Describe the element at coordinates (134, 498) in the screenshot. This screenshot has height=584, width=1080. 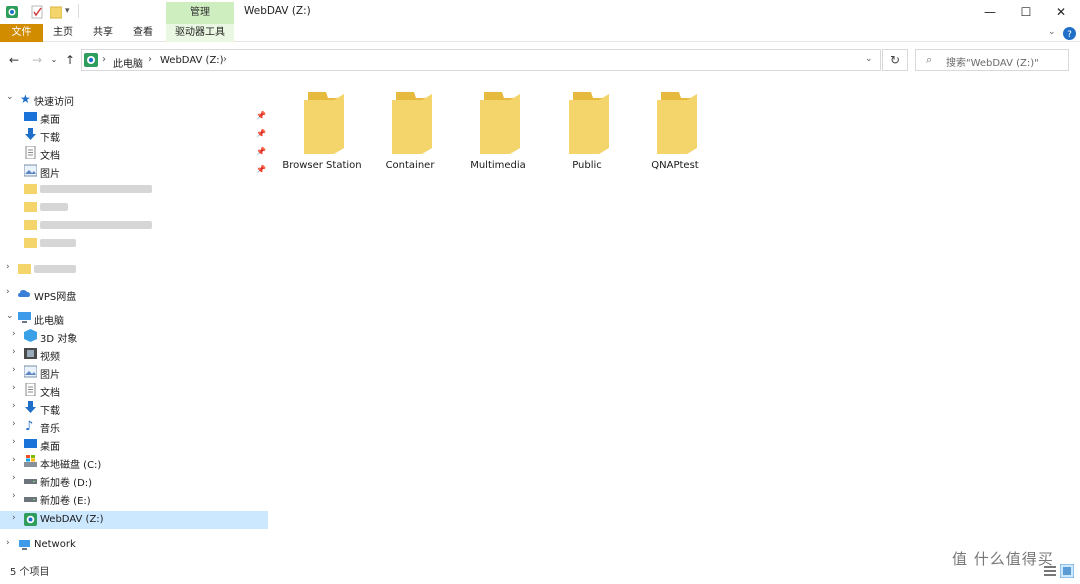
I see `sidebar-item-drive-e: › 新加卷 (E:)` at that location.